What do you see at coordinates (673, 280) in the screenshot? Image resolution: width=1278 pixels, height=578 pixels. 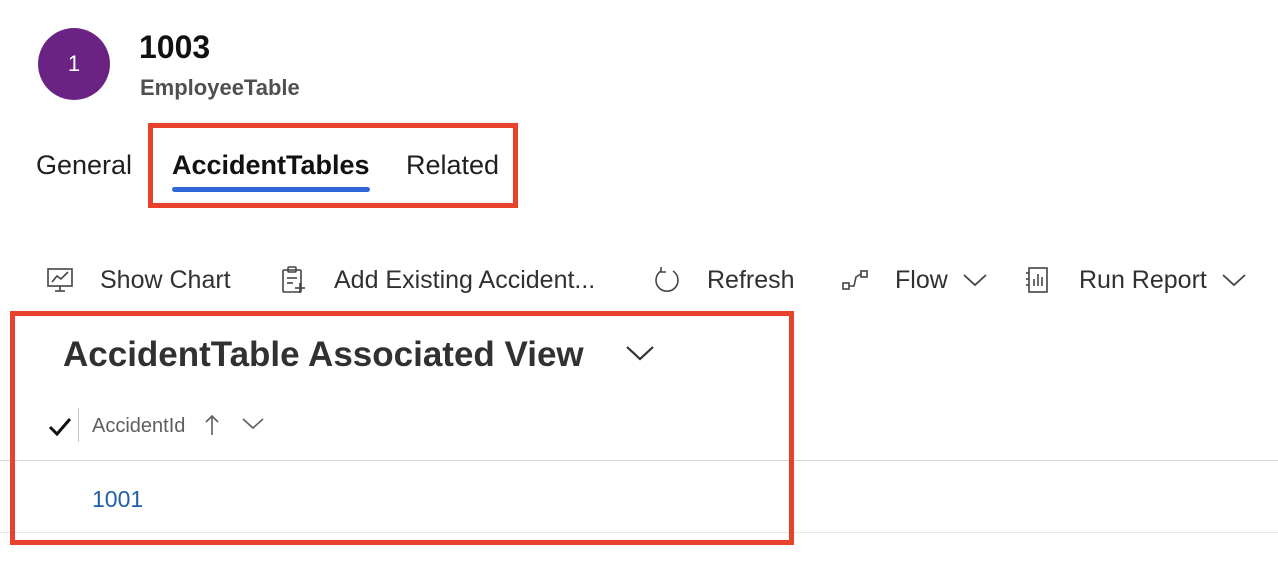 I see `refresh-icon` at bounding box center [673, 280].